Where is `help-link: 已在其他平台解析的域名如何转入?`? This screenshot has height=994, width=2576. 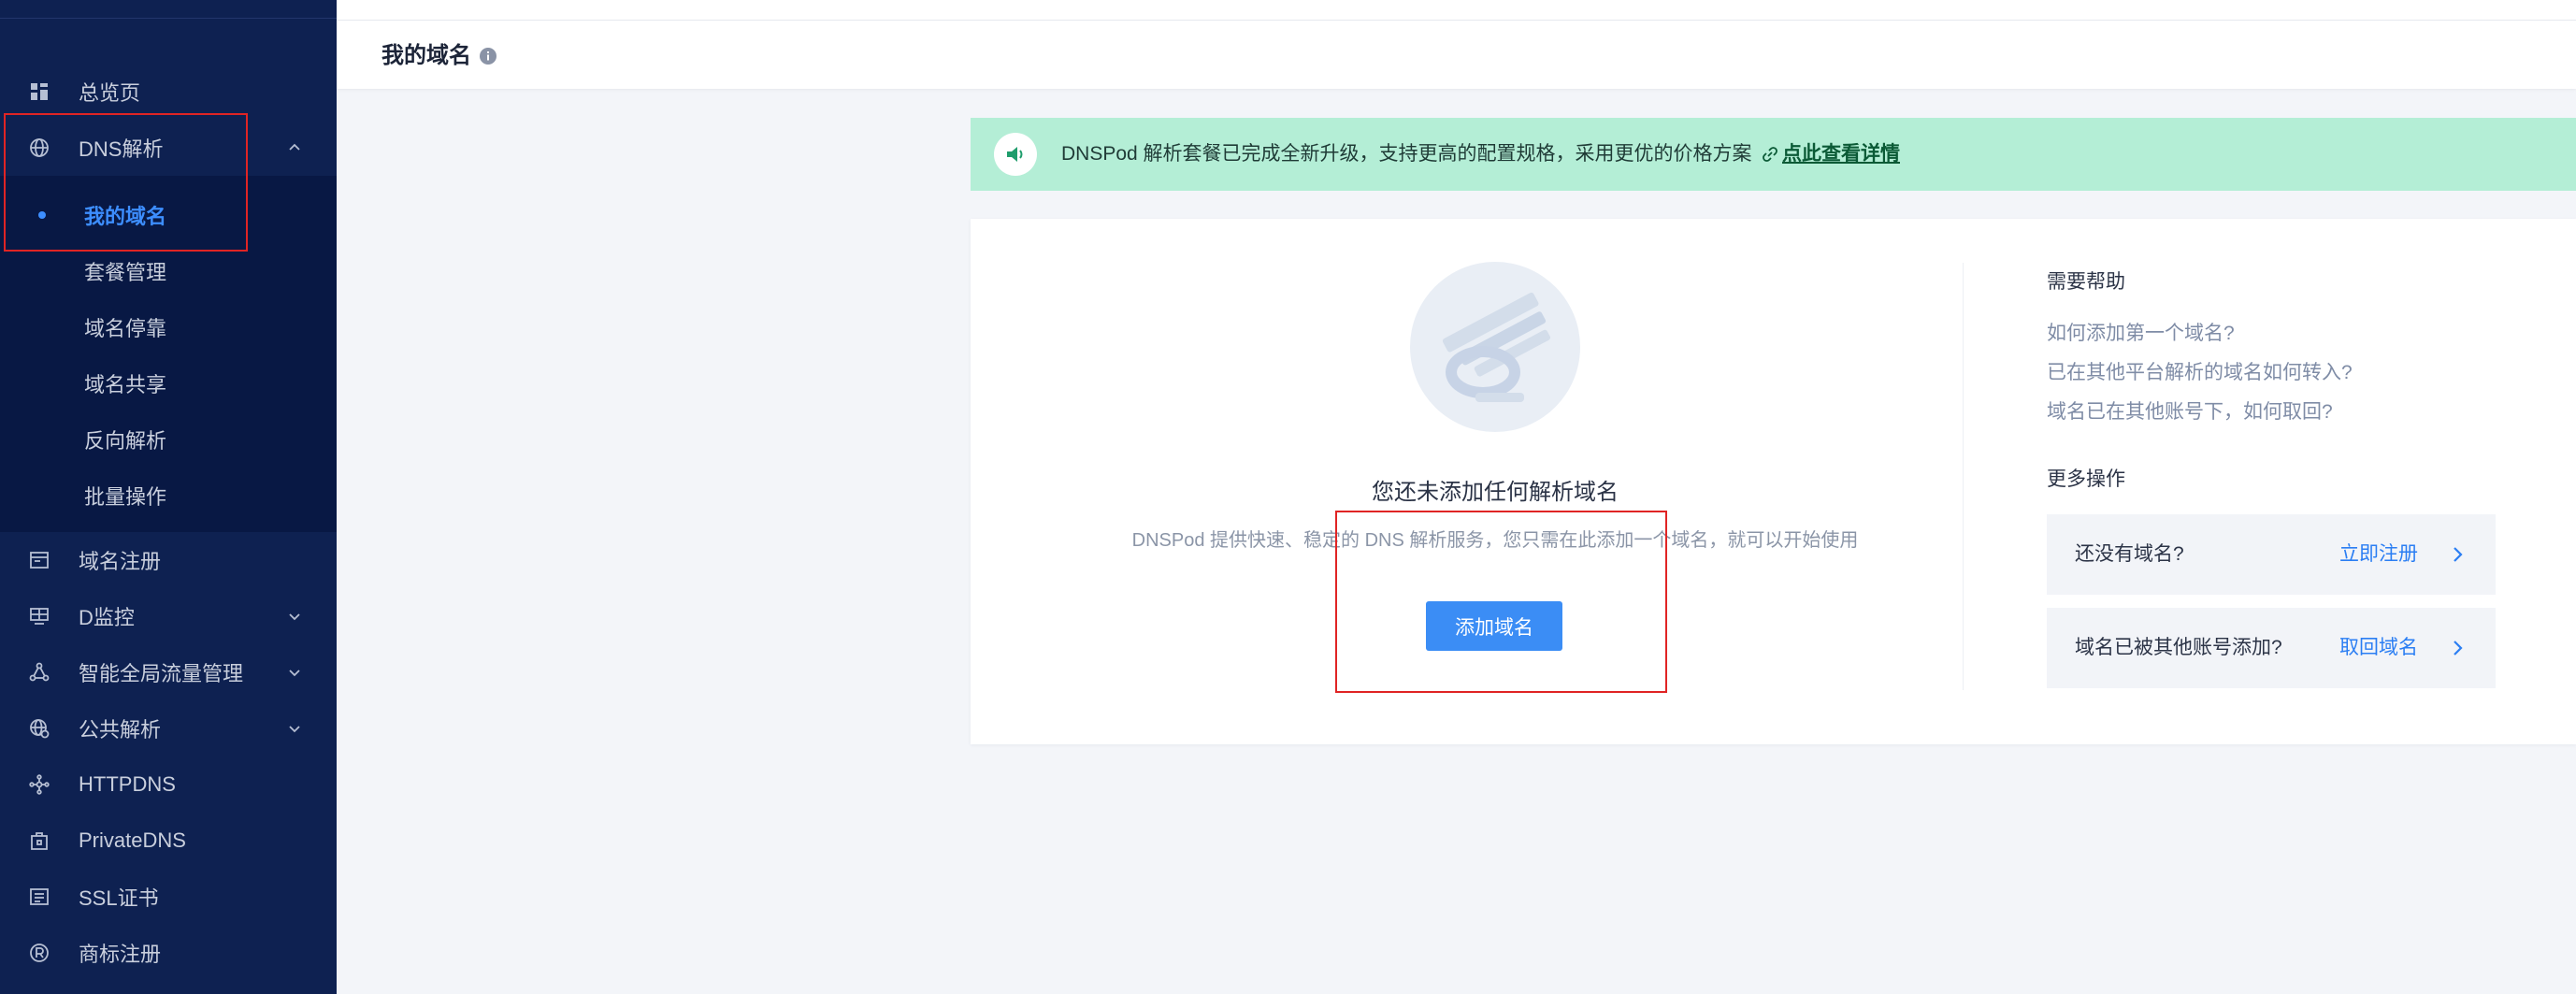
help-link: 已在其他平台解析的域名如何转入? is located at coordinates (2200, 373).